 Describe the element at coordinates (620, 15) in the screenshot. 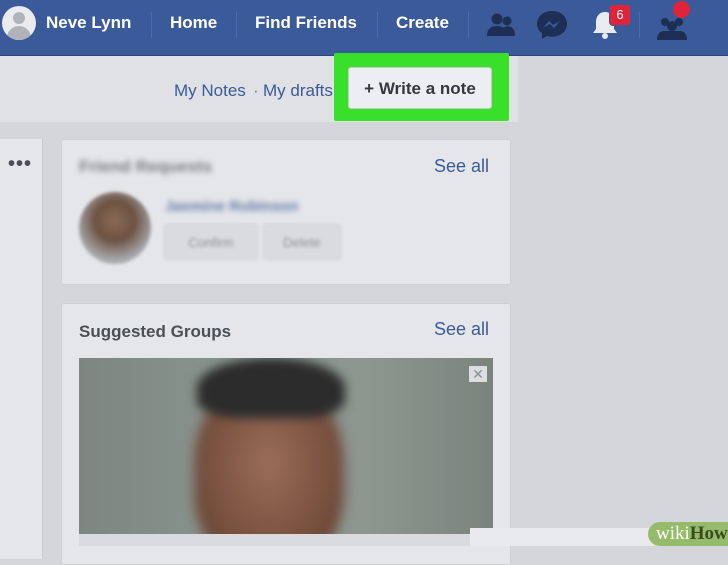

I see `notification-count-badge: 6` at that location.